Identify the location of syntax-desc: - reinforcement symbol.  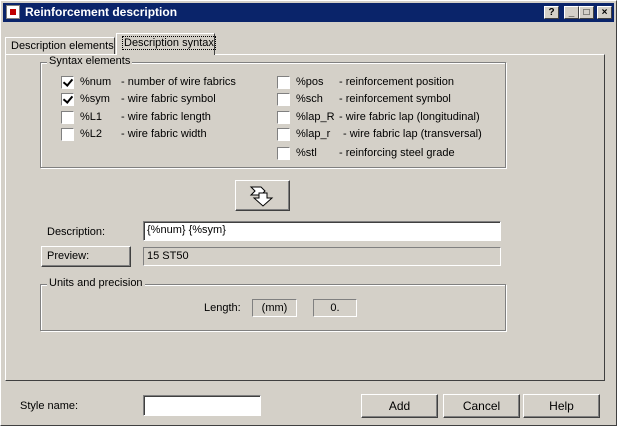
(395, 99).